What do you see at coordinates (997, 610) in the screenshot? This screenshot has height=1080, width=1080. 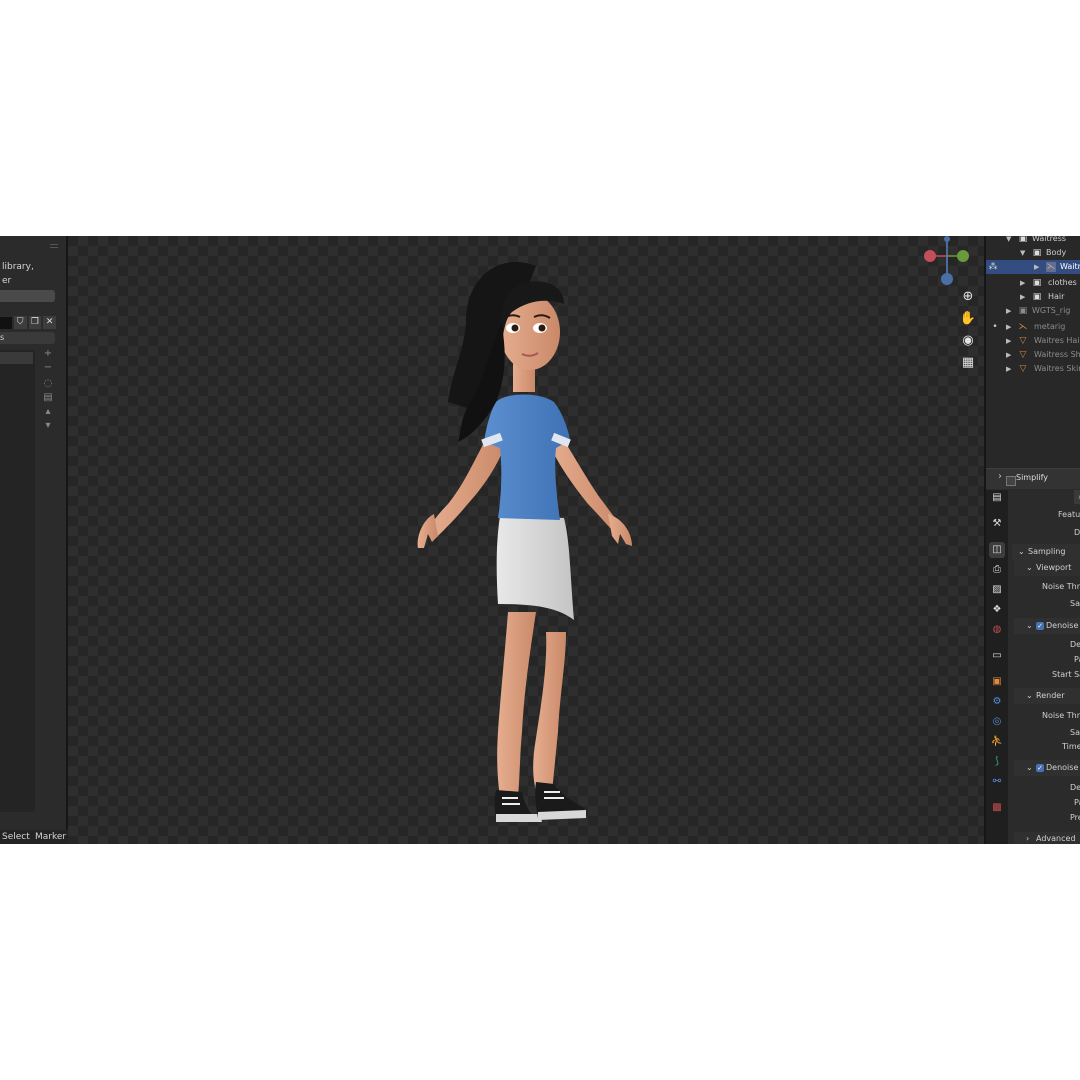 I see `scene-icon: ❖` at bounding box center [997, 610].